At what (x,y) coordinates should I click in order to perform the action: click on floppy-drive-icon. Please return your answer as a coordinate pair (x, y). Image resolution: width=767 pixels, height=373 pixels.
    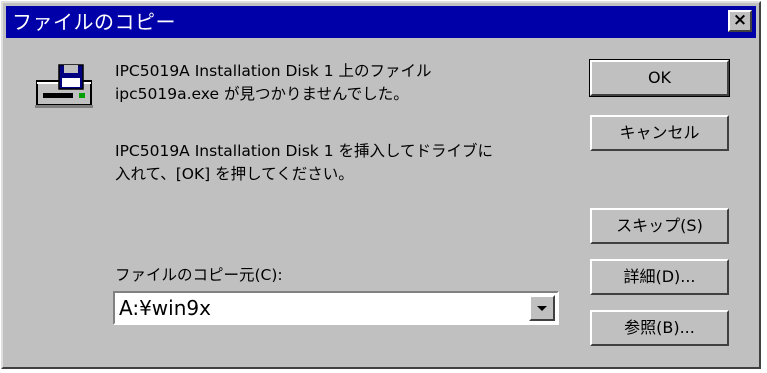
    Looking at the image, I should click on (65, 87).